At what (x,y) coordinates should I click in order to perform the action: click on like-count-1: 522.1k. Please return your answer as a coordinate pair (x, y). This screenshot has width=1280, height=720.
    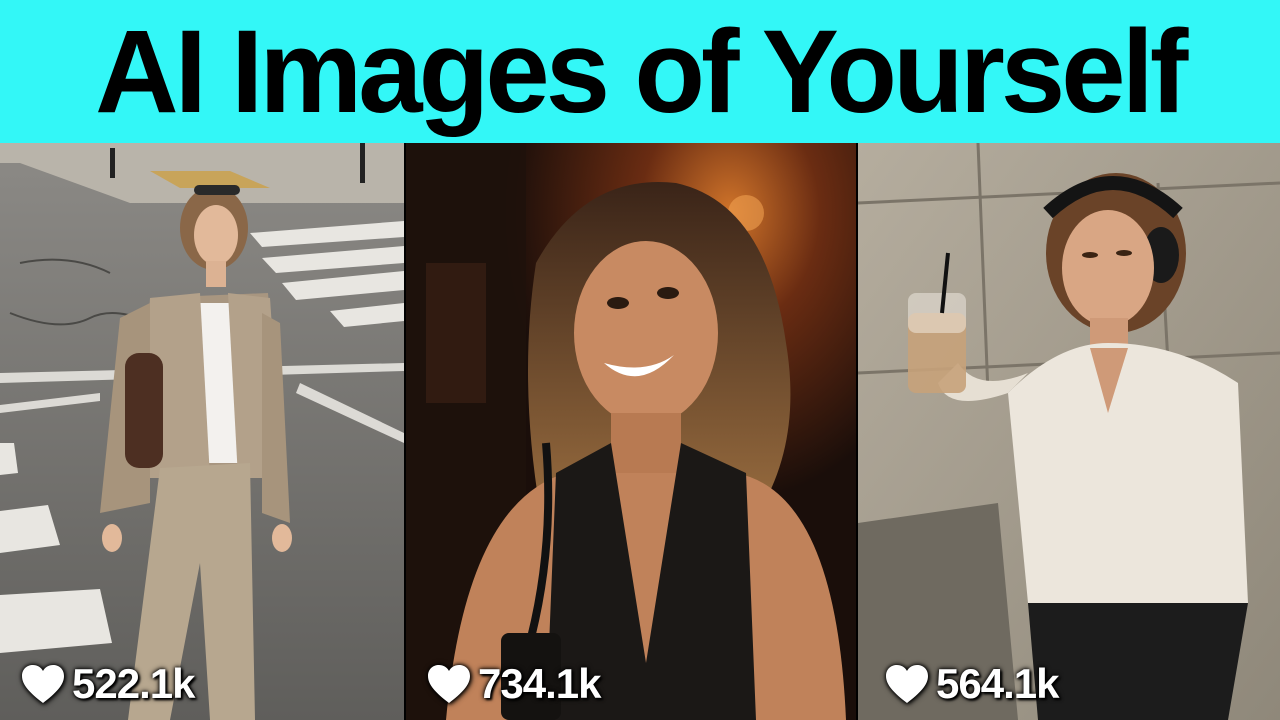
    Looking at the image, I should click on (107, 684).